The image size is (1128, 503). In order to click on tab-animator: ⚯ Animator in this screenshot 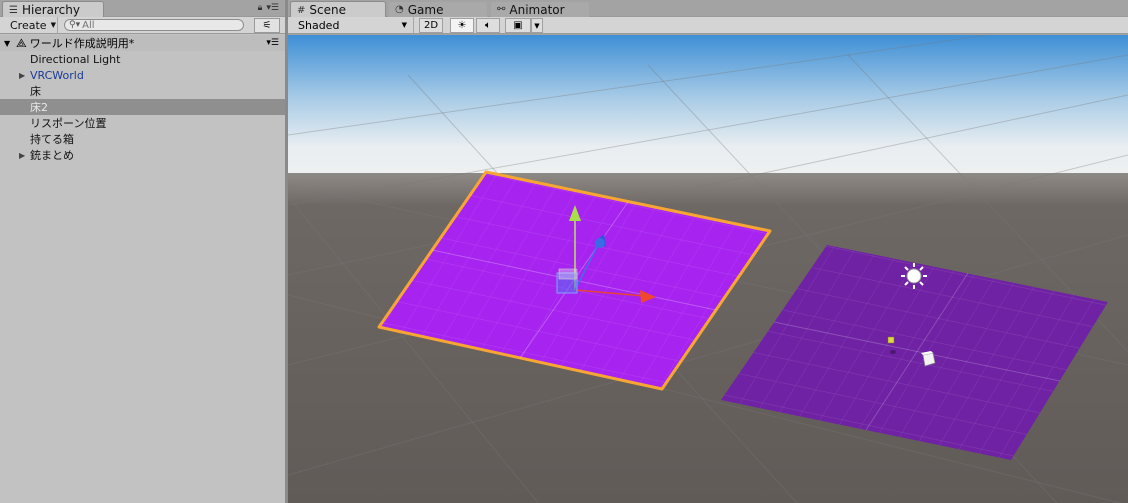, I will do `click(540, 9)`.